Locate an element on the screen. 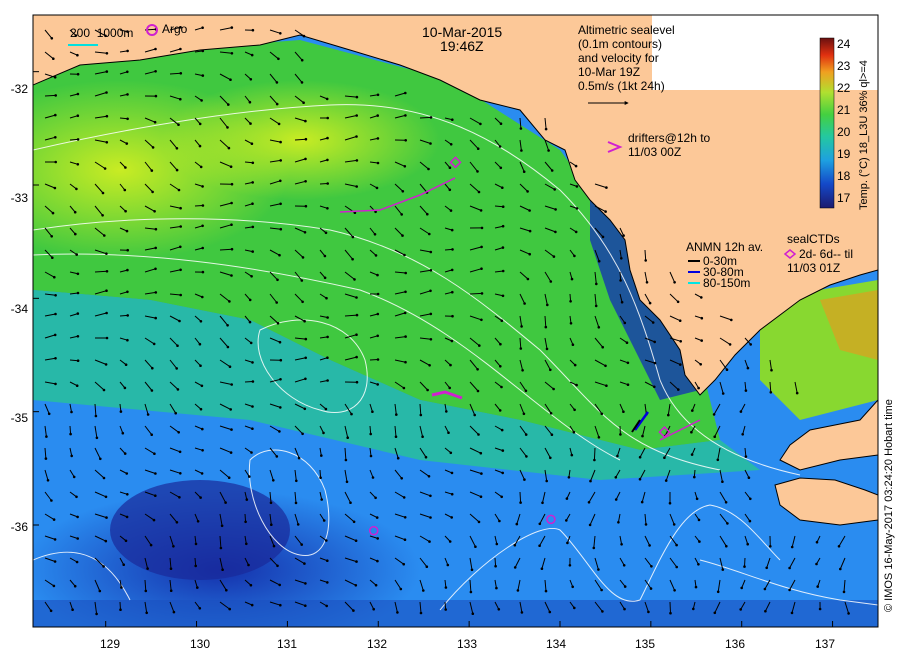 This screenshot has width=900, height=660. colorbar-tick-20: 20 is located at coordinates (844, 132).